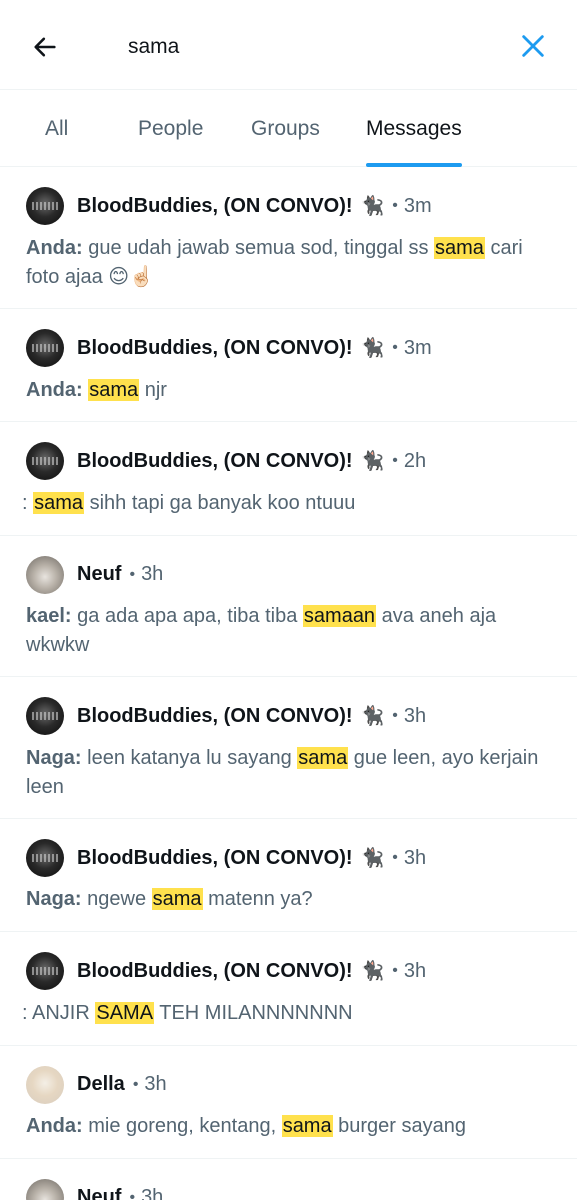  Describe the element at coordinates (286, 390) in the screenshot. I see `message-preview: Anda: sama njr` at that location.